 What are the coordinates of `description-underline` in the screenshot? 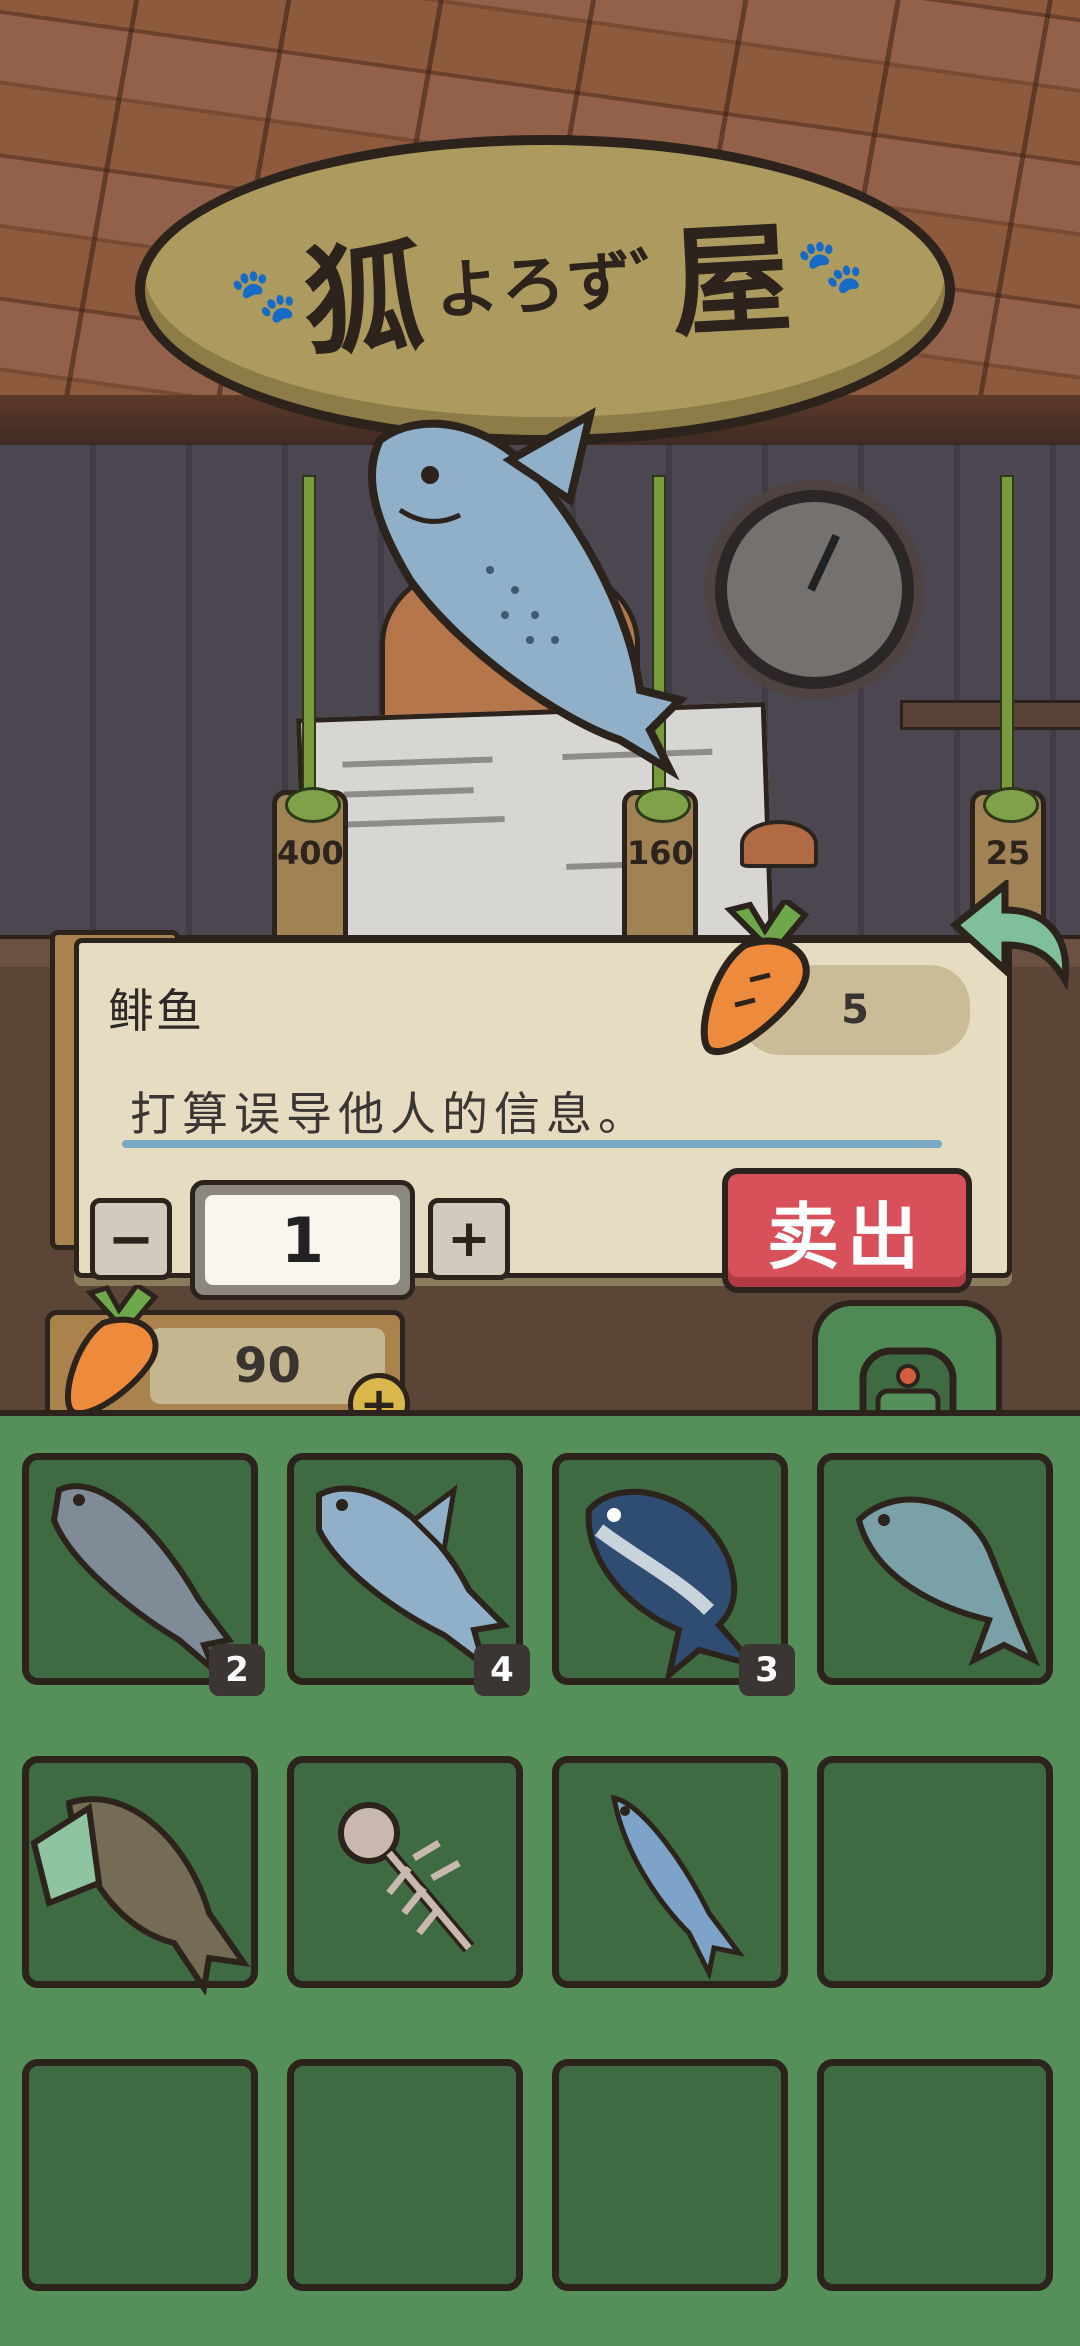 It's located at (532, 1144).